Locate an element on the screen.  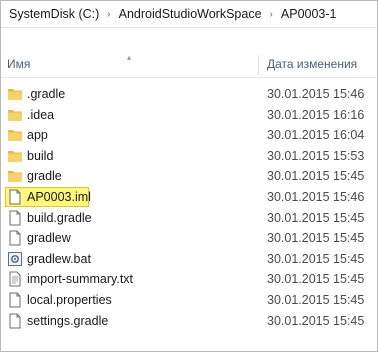
file-date: 30.01.2015 16:04 is located at coordinates (316, 135).